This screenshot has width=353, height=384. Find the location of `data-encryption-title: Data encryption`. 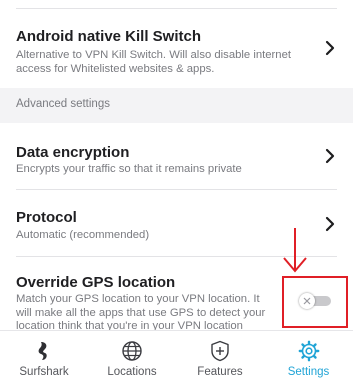

data-encryption-title: Data encryption is located at coordinates (73, 152).